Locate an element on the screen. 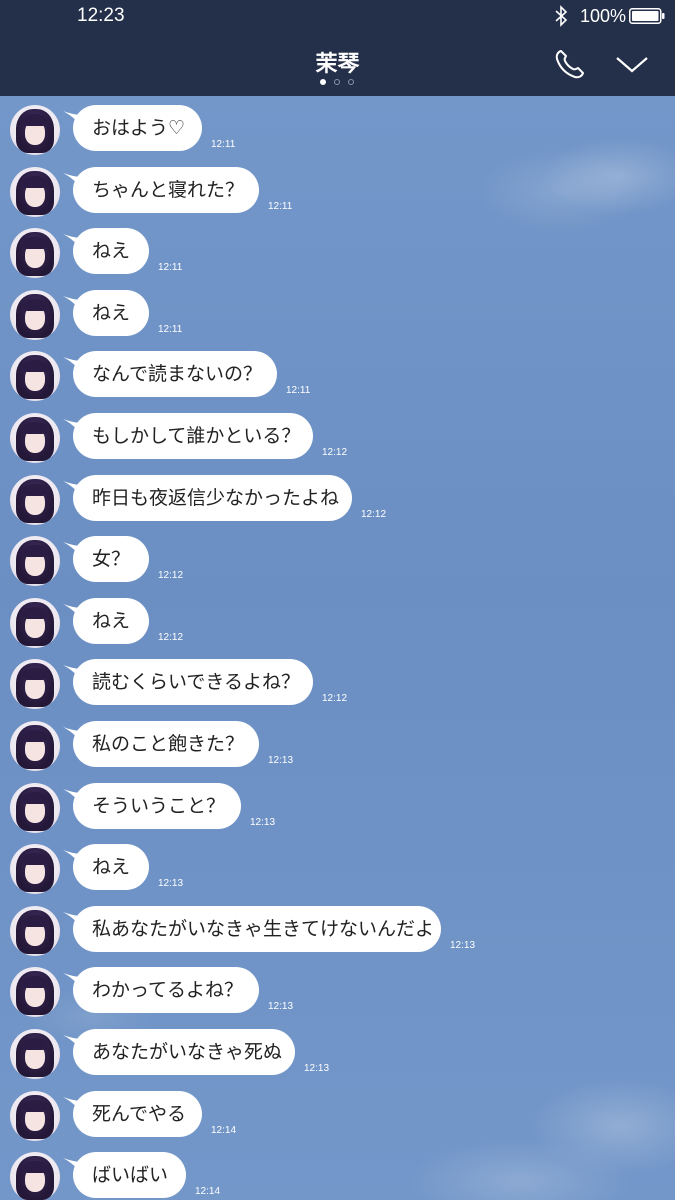 The width and height of the screenshot is (675, 1200). message-bubble: ばいばい is located at coordinates (129, 1175).